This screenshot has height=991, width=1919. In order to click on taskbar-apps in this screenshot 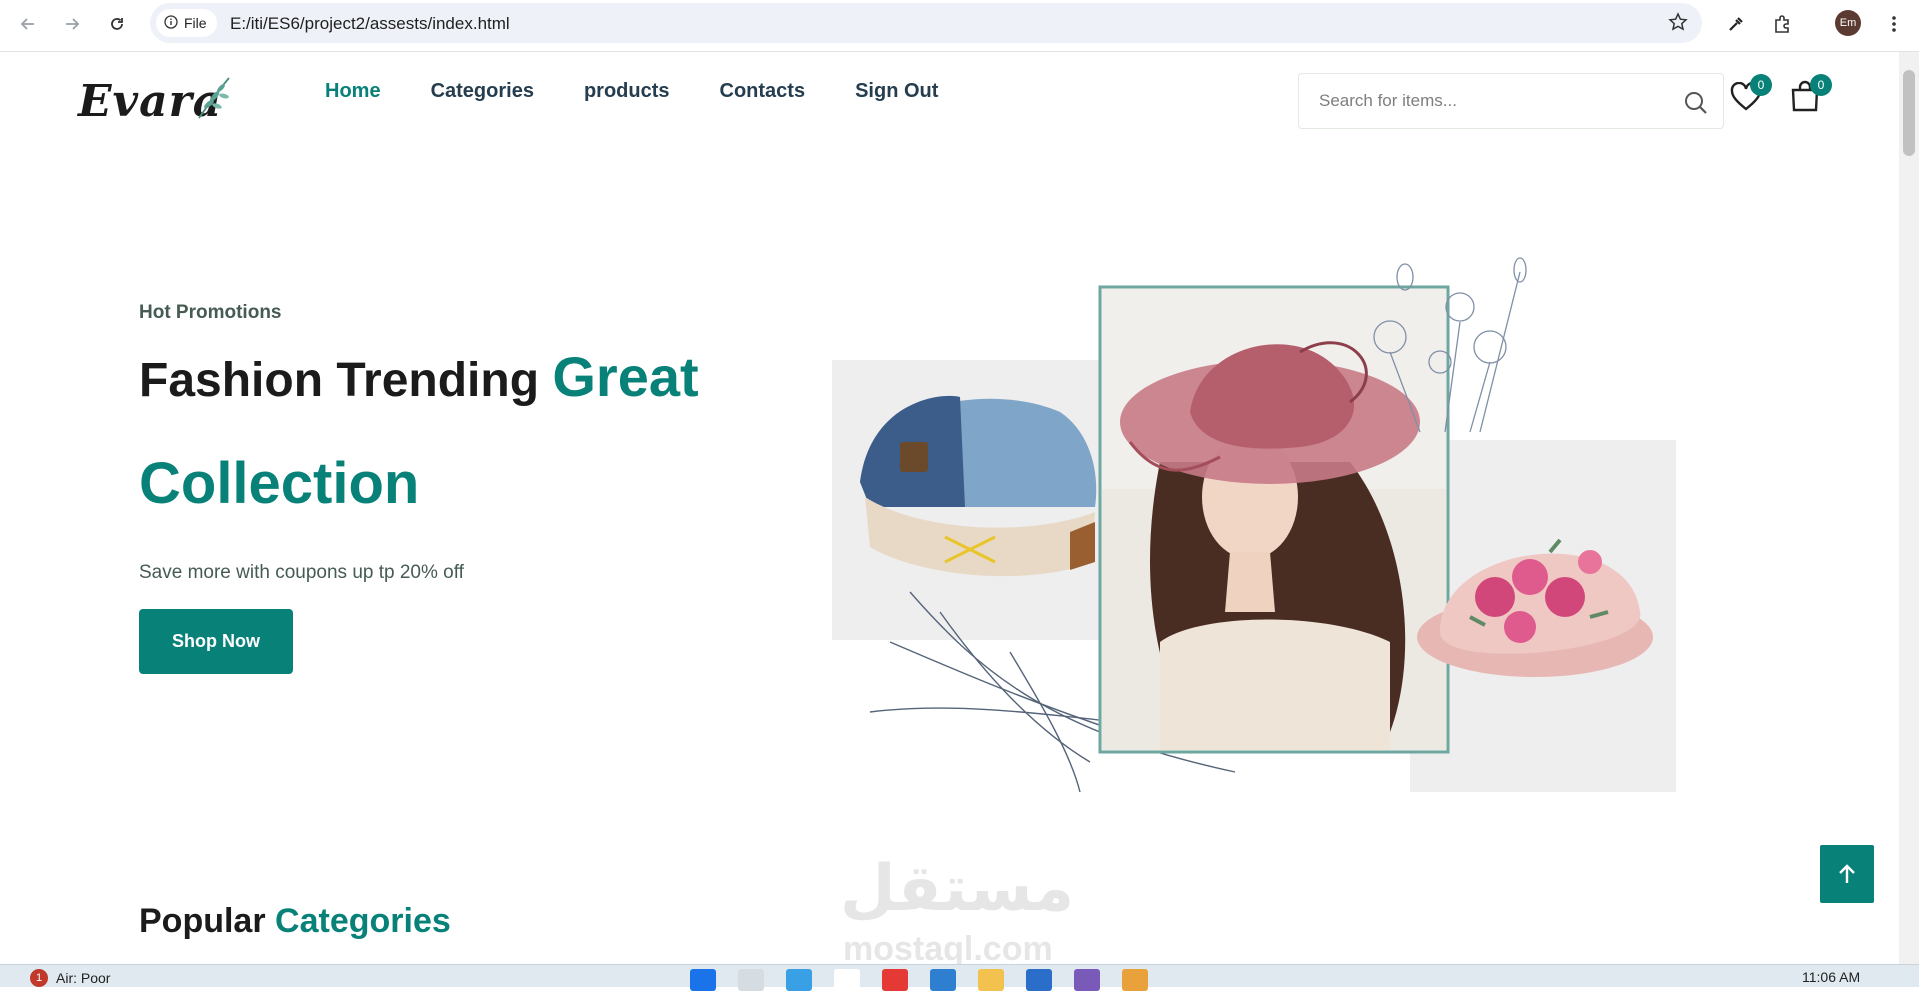, I will do `click(919, 980)`.